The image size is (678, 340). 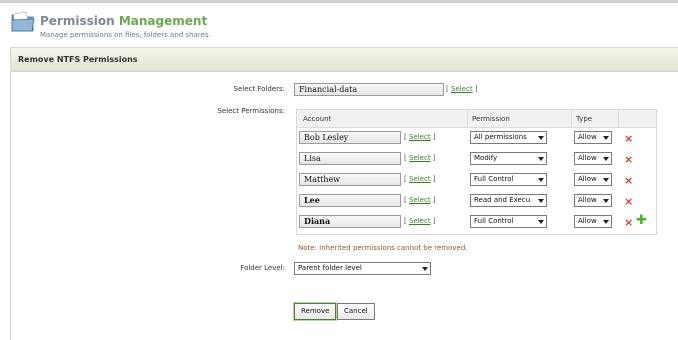 What do you see at coordinates (486, 158) in the screenshot?
I see `permission-value: Modify` at bounding box center [486, 158].